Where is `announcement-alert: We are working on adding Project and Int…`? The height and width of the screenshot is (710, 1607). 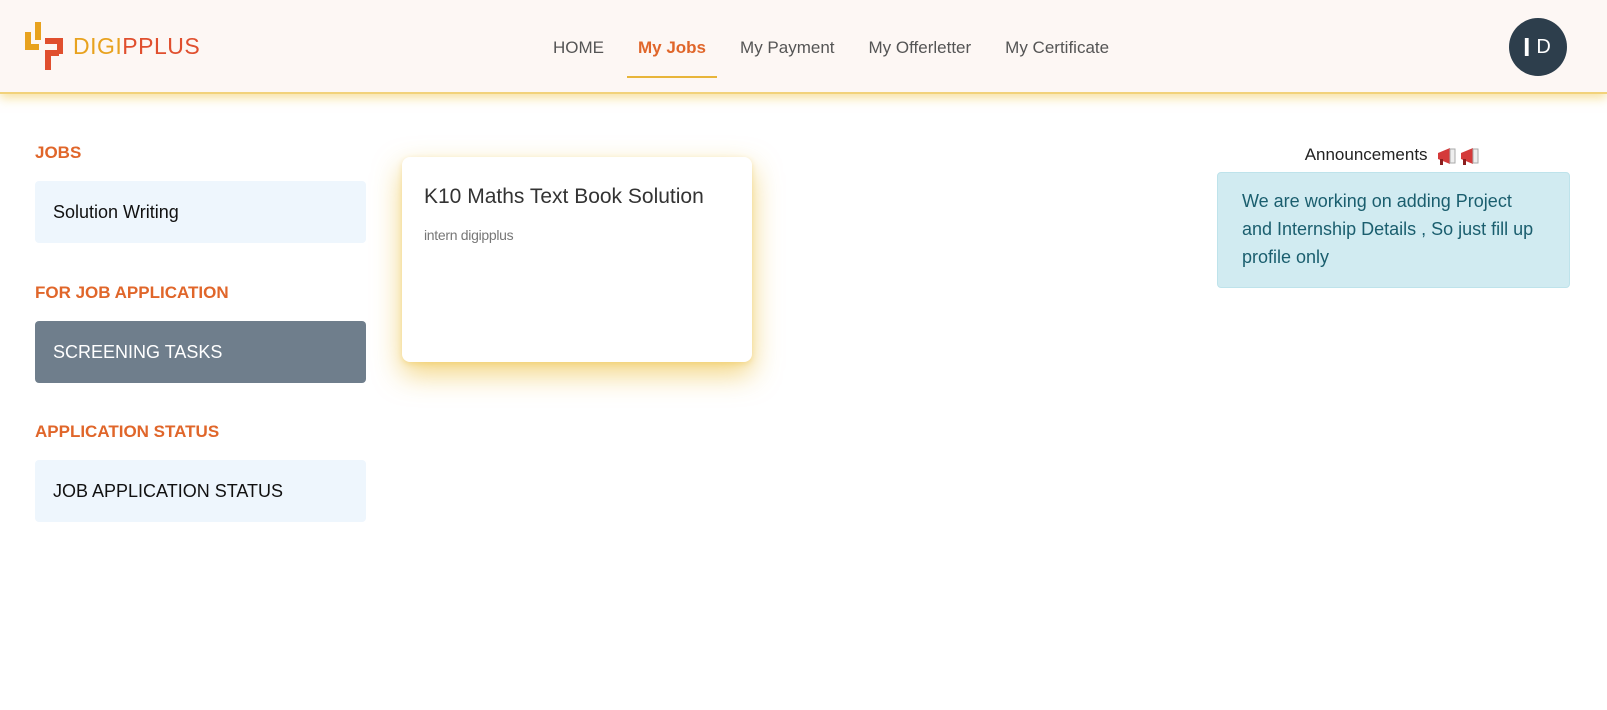 announcement-alert: We are working on adding Project and Int… is located at coordinates (1393, 230).